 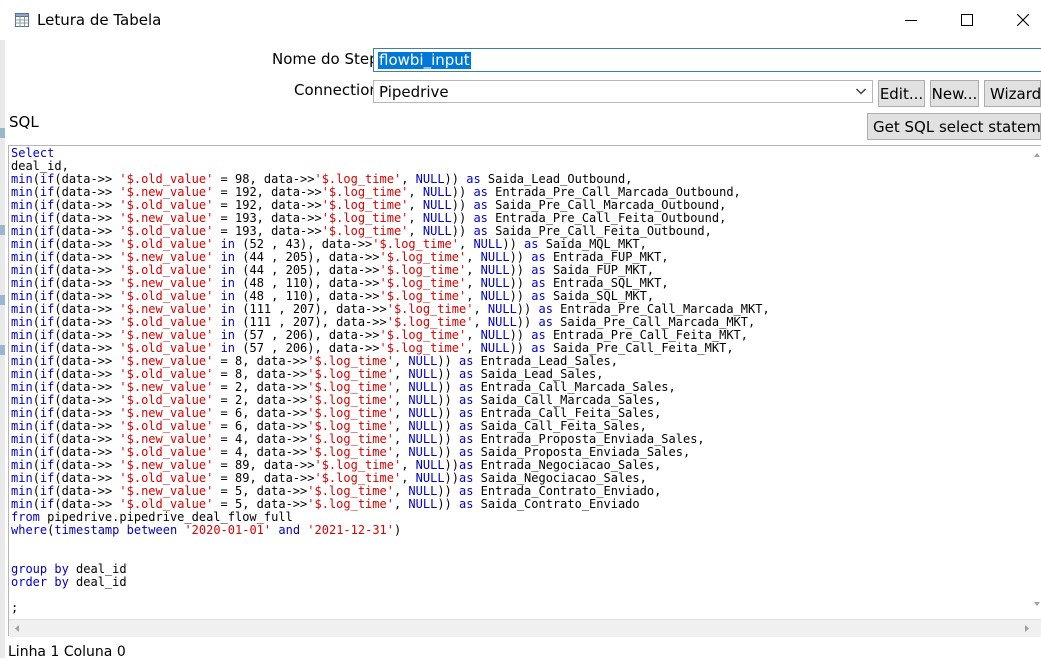 What do you see at coordinates (607, 205) in the screenshot?
I see `sql-text: Saida_Pre_Call_Marcada_Outbound,` at bounding box center [607, 205].